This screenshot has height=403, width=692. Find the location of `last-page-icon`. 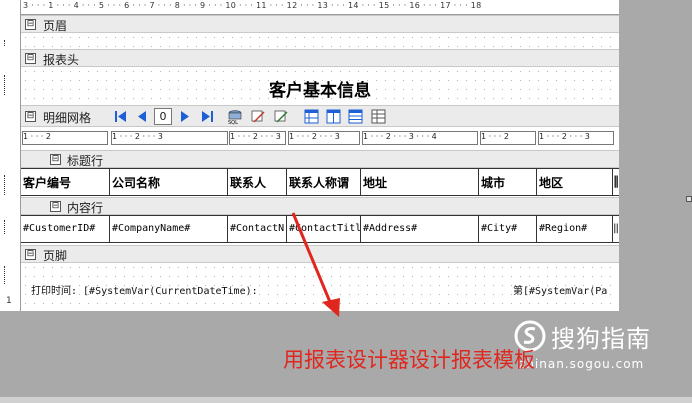

last-page-icon is located at coordinates (207, 116).